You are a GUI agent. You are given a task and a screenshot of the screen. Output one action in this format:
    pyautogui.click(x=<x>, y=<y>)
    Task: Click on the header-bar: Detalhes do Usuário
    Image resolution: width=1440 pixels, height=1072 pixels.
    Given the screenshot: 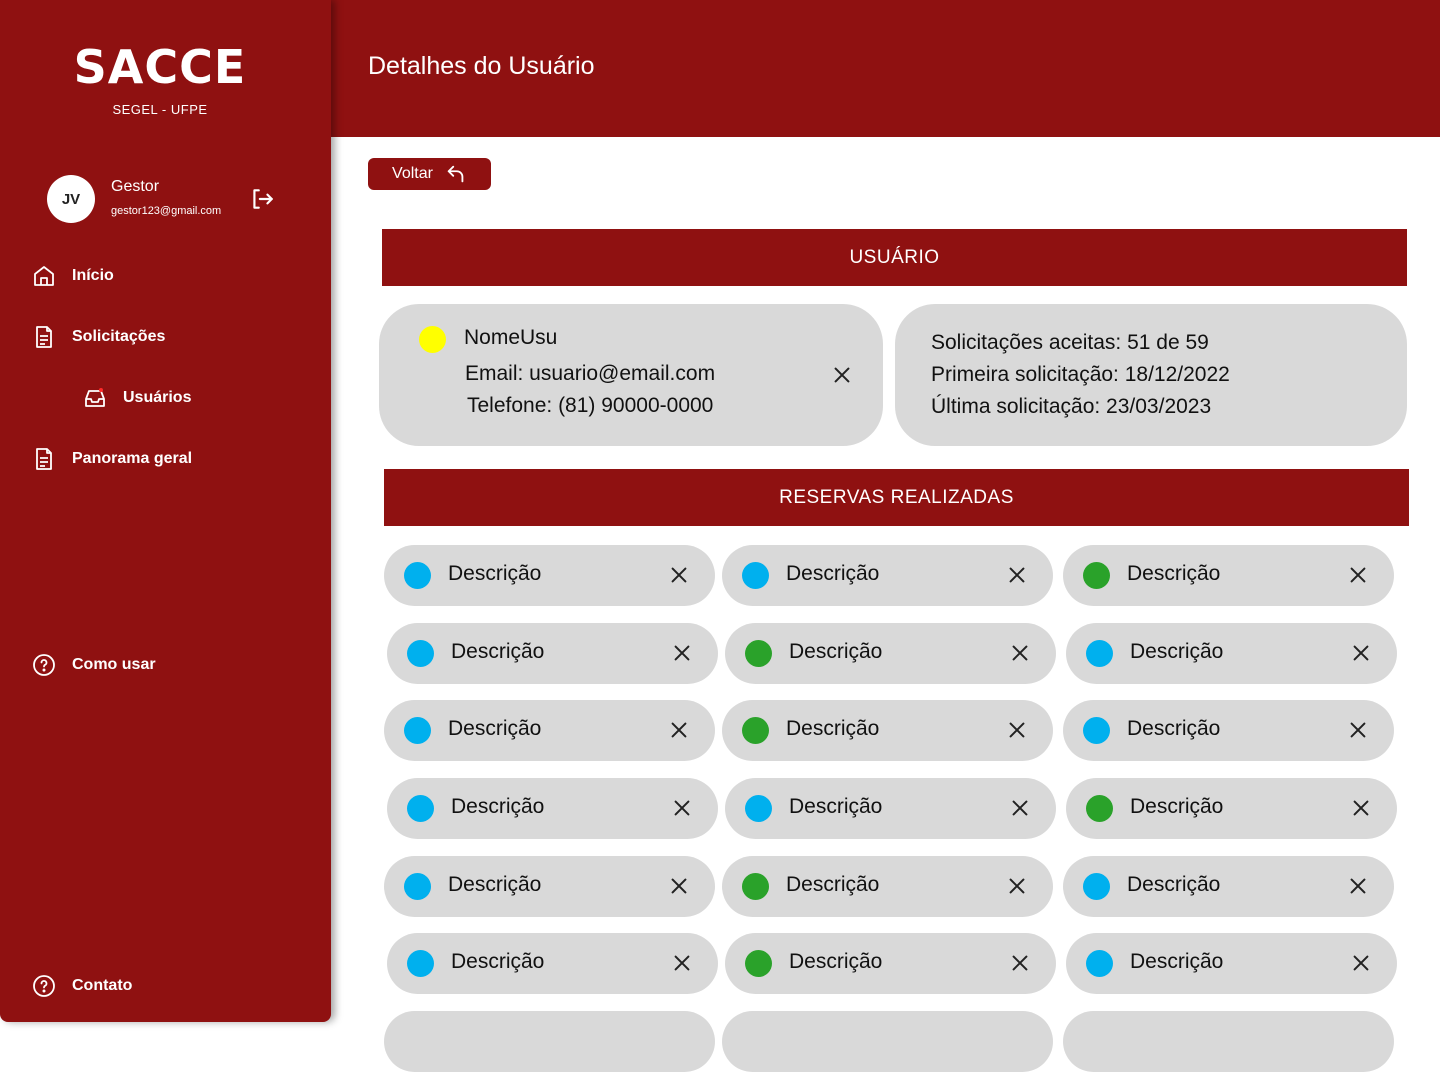 What is the action you would take?
    pyautogui.click(x=885, y=68)
    